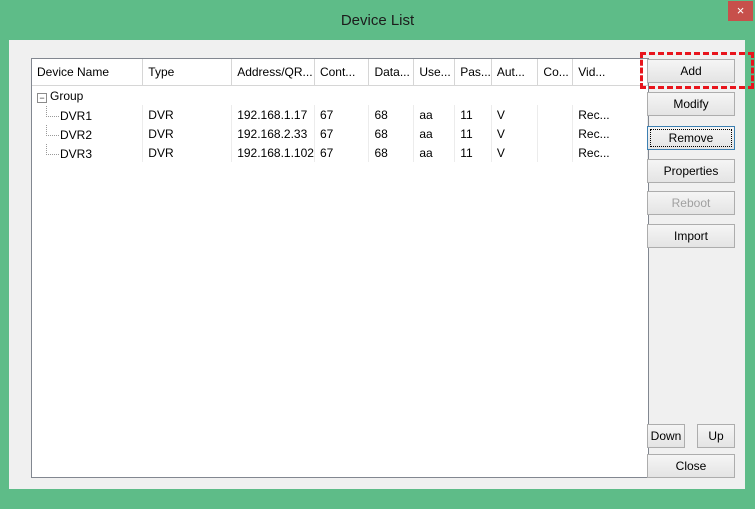  What do you see at coordinates (691, 466) in the screenshot?
I see `close-button: Close` at bounding box center [691, 466].